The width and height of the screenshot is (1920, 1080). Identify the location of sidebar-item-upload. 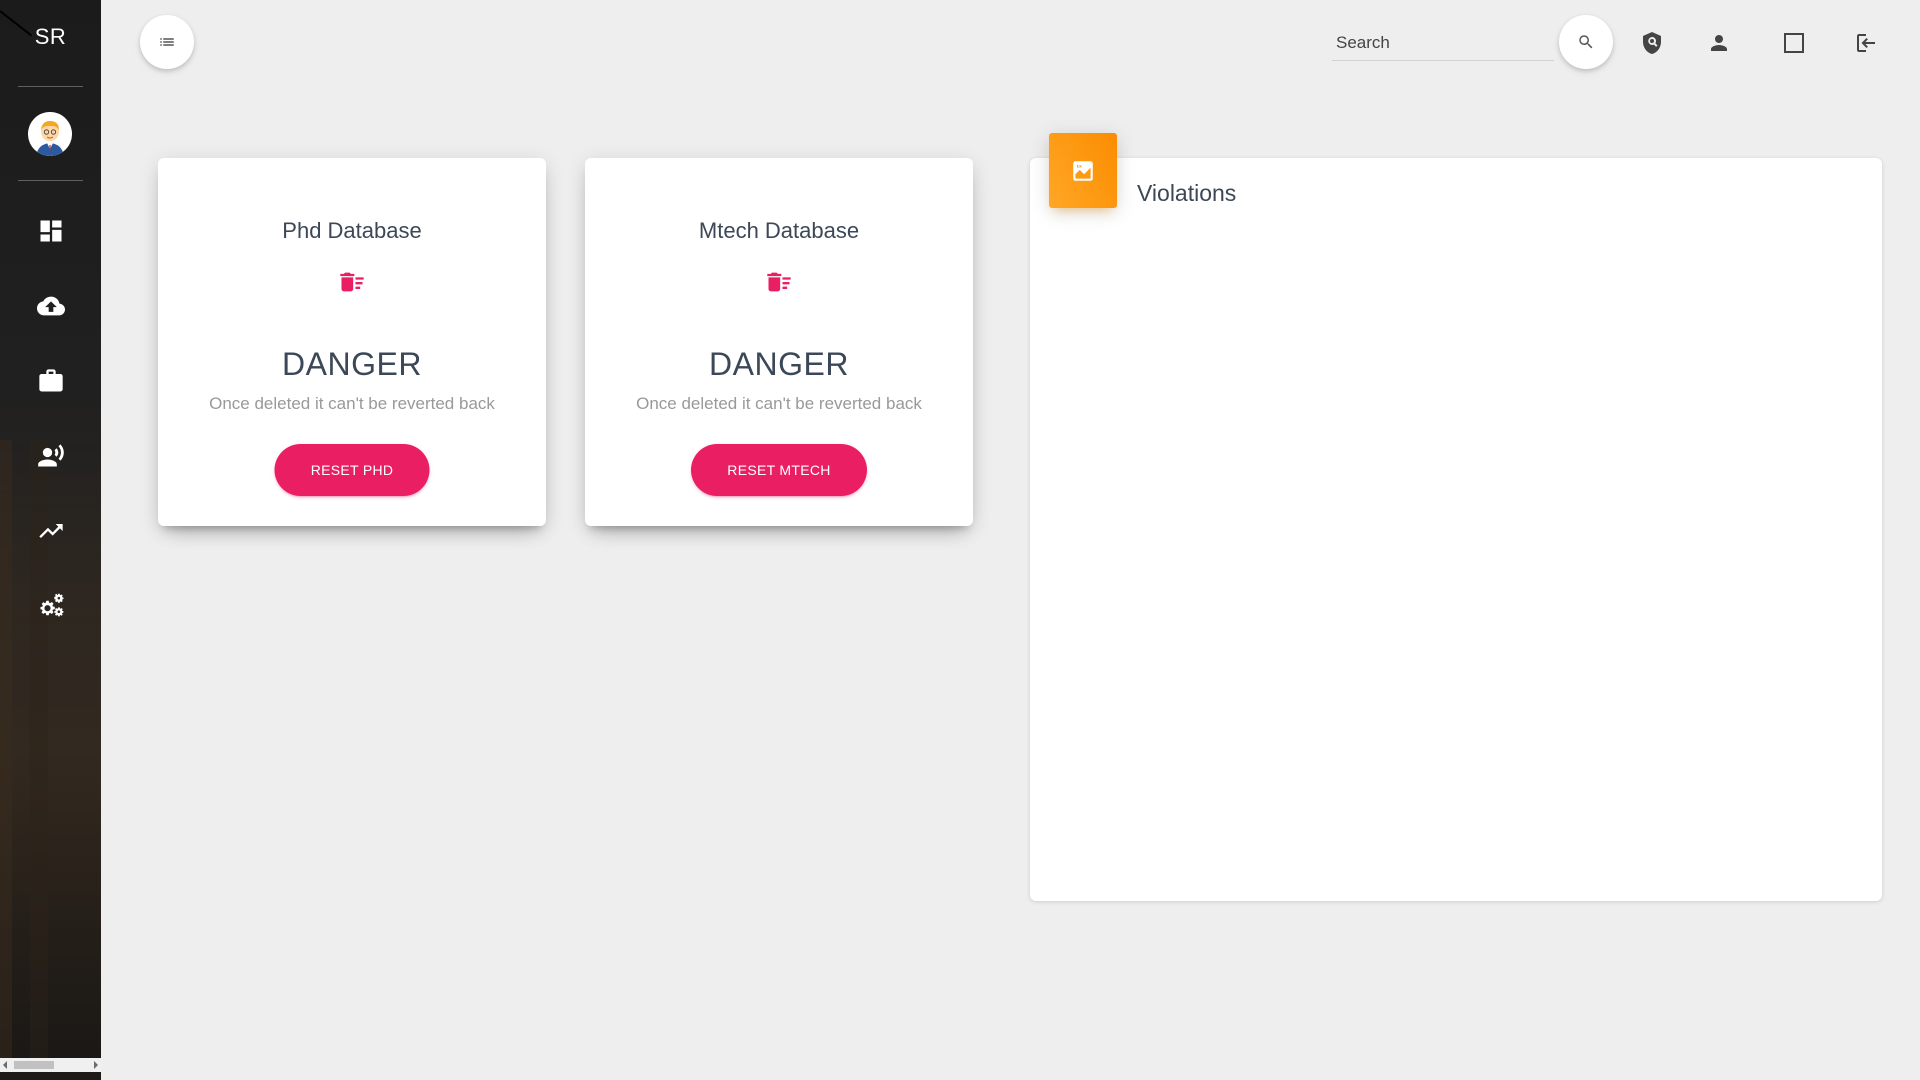
(50, 306).